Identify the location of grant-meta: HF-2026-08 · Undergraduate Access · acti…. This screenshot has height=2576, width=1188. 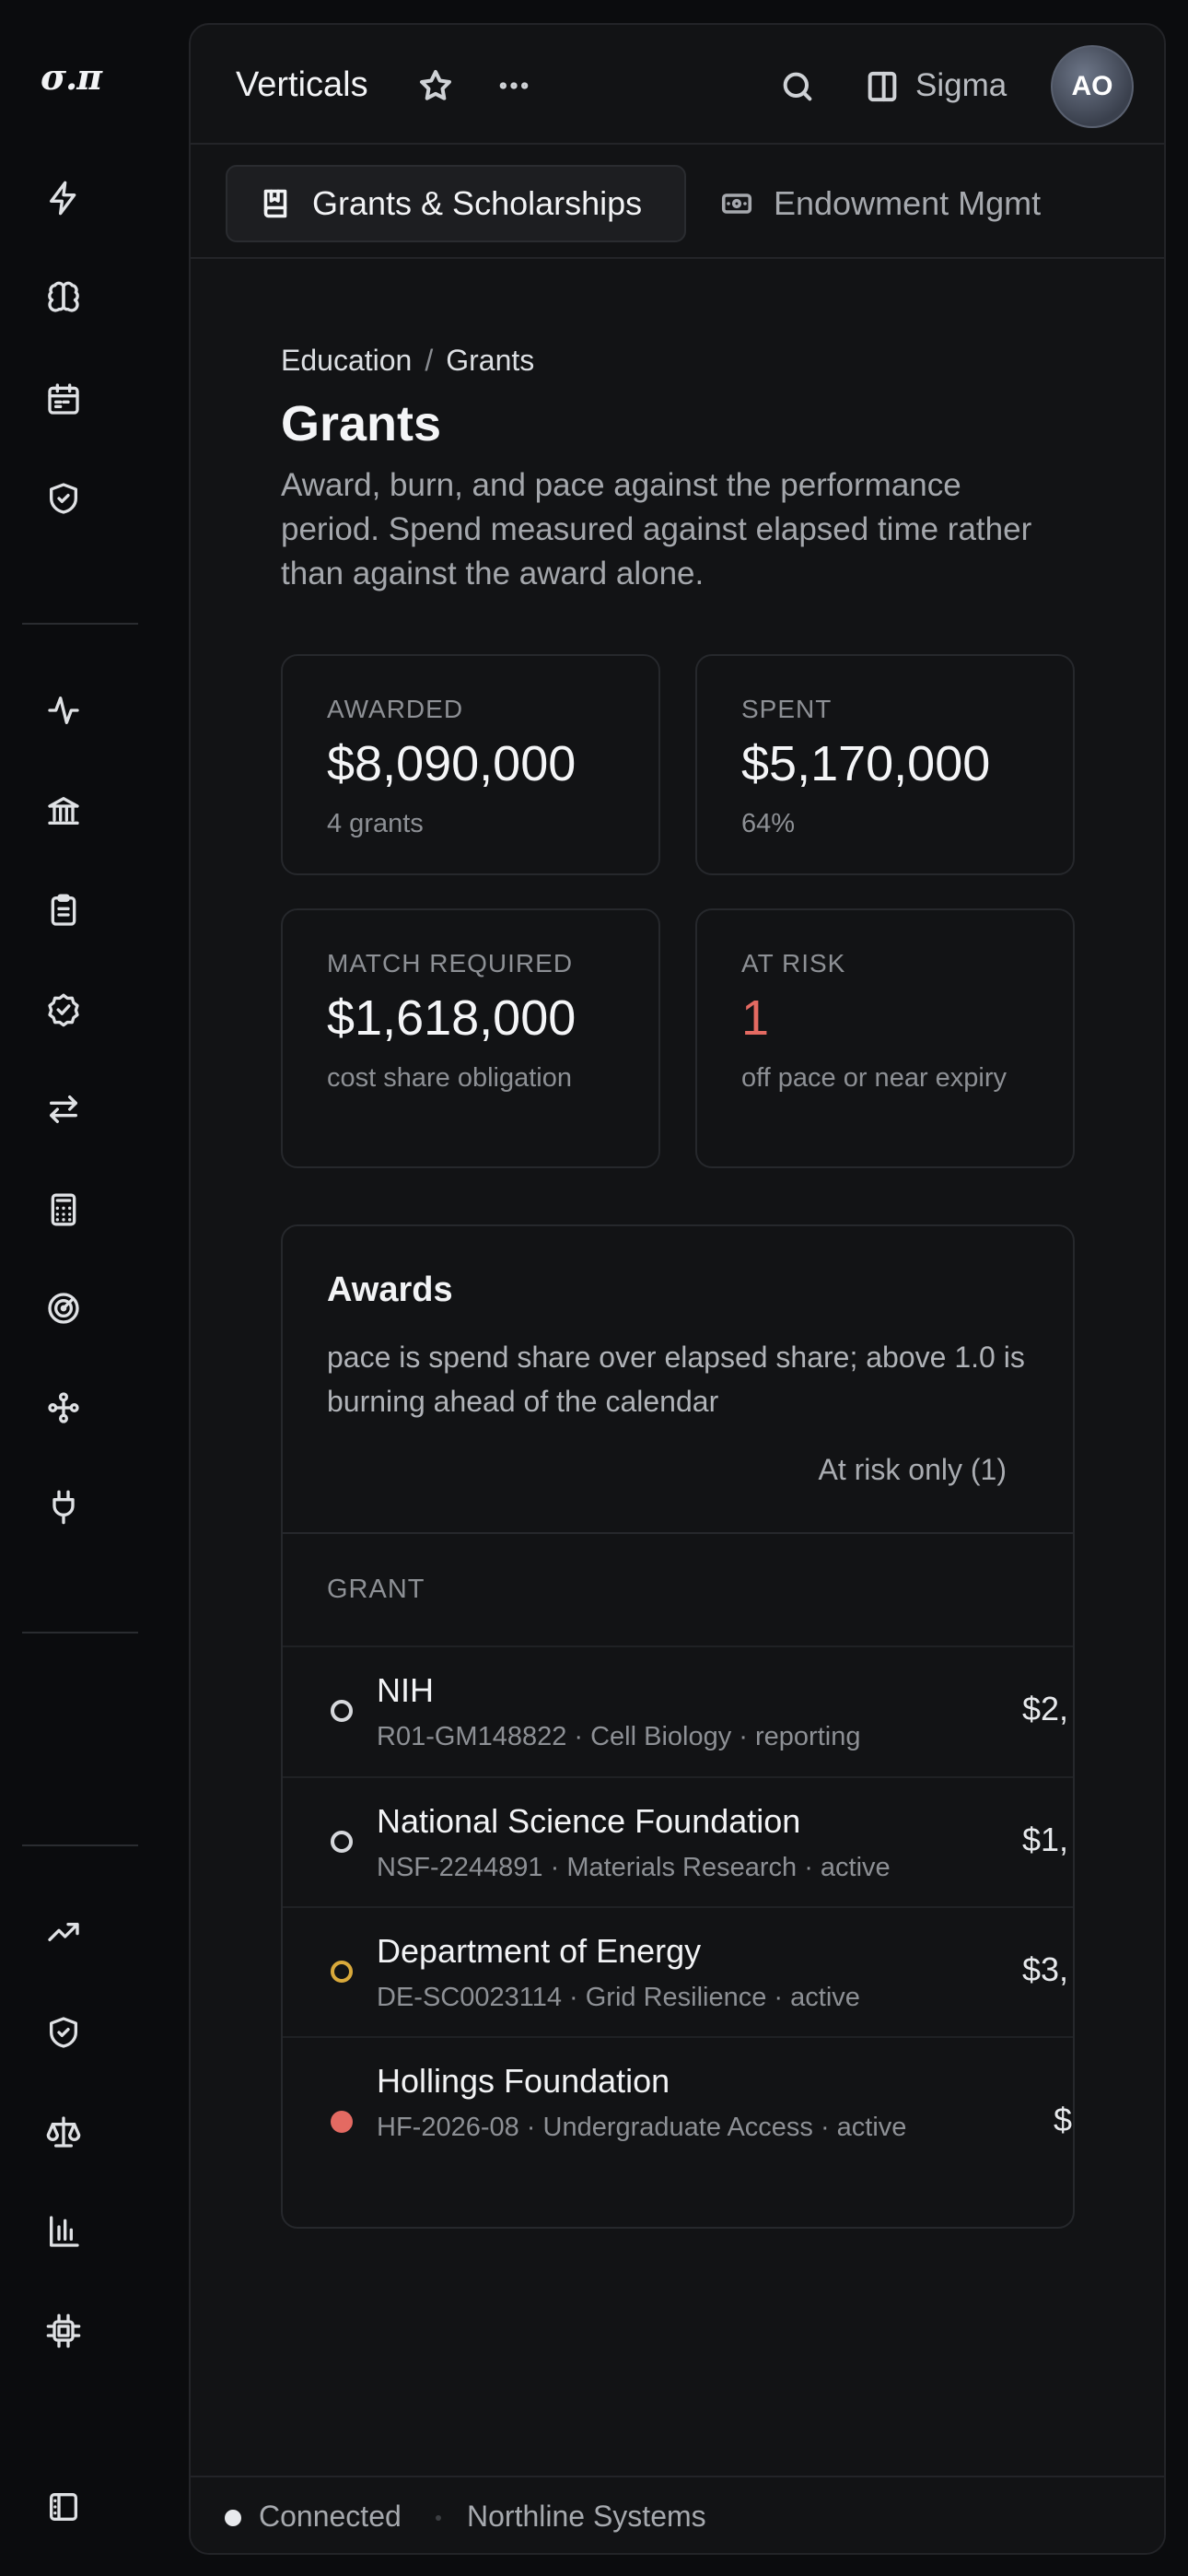
(642, 2127).